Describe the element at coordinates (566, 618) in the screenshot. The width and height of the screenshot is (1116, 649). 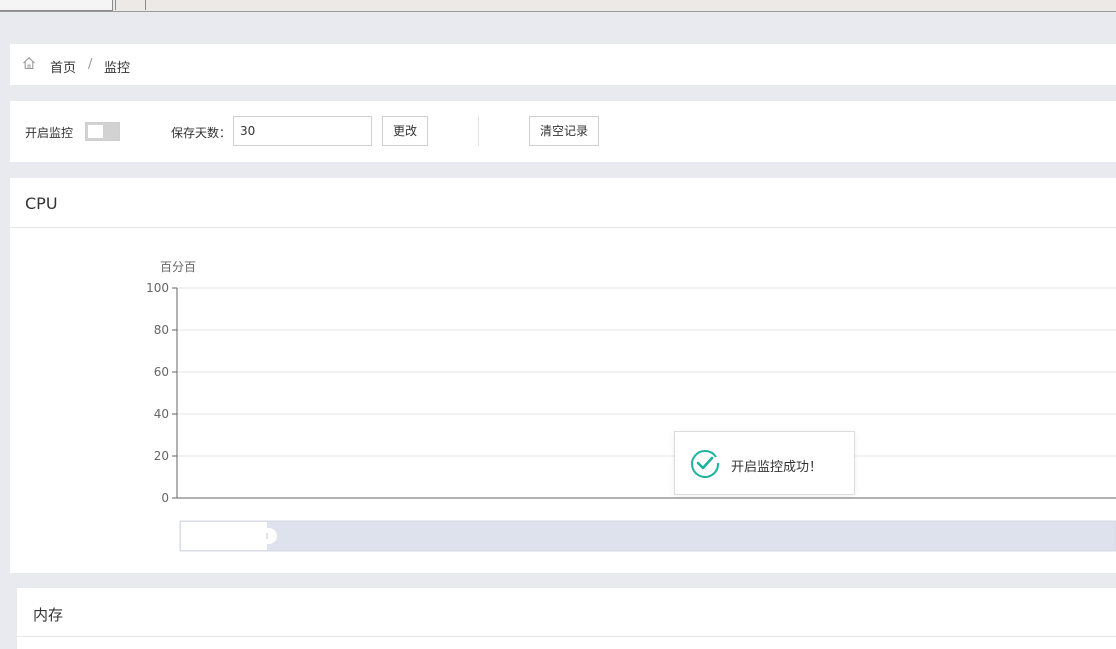
I see `memory-card: 内存` at that location.